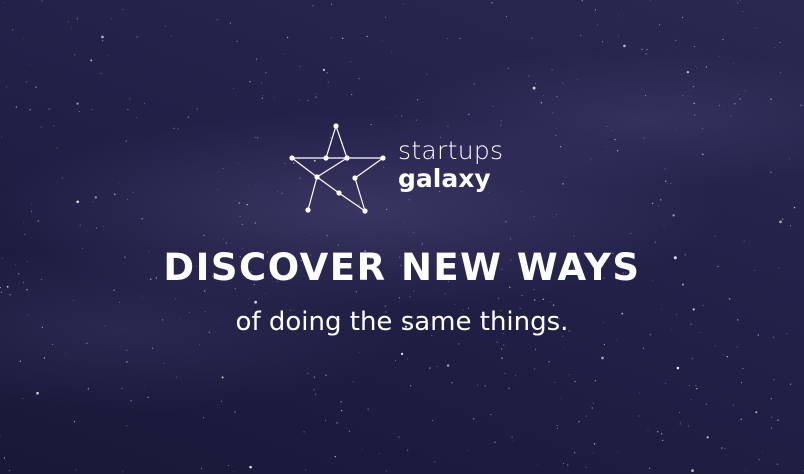  Describe the element at coordinates (402, 322) in the screenshot. I see `hero-tagline: of doing the same things.` at that location.